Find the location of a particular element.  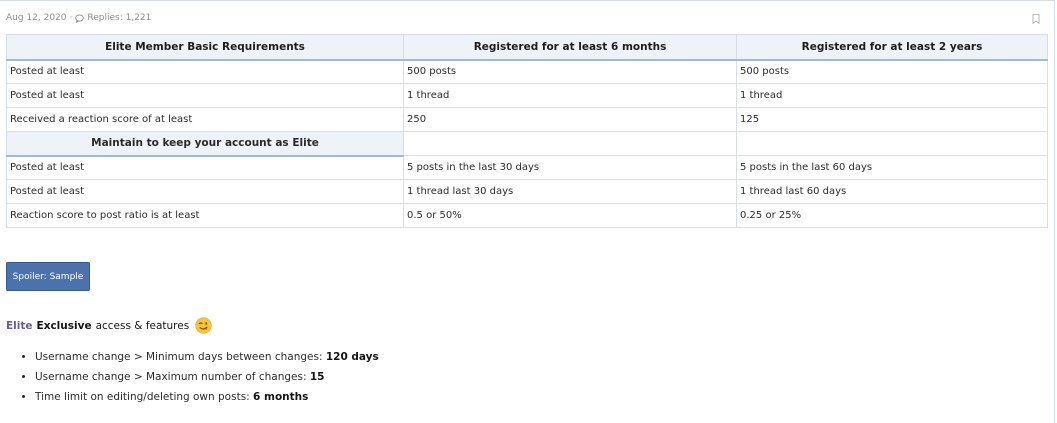

table-cell: 5 posts in the last 30 days is located at coordinates (570, 167).